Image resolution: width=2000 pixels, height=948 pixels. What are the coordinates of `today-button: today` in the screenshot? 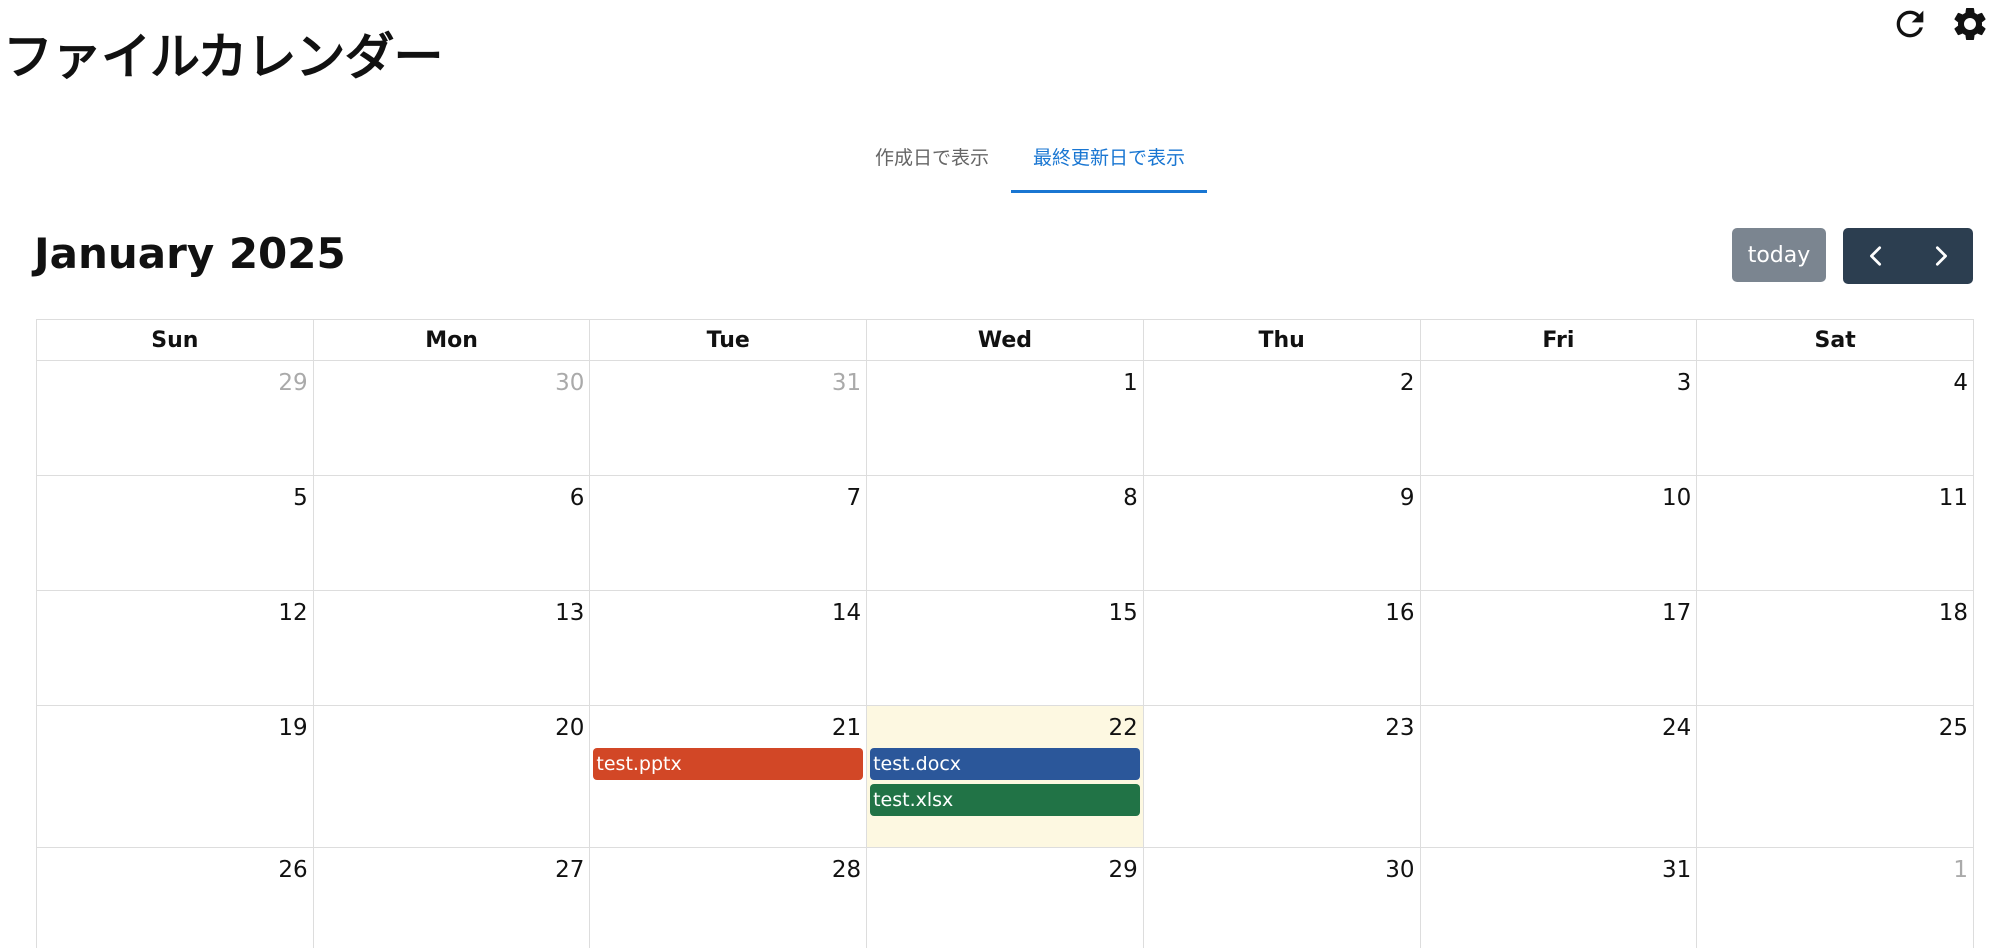 It's located at (1779, 255).